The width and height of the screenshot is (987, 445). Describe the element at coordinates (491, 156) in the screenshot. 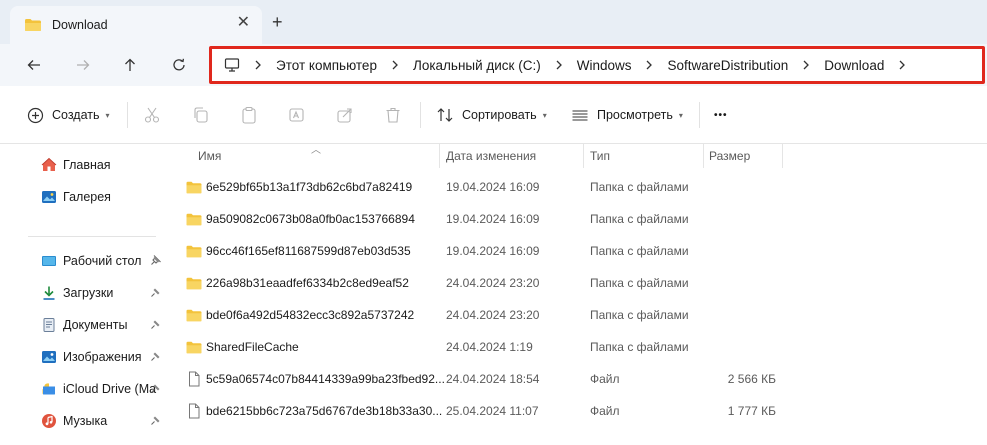

I see `column-header-date: Дата изменения` at that location.